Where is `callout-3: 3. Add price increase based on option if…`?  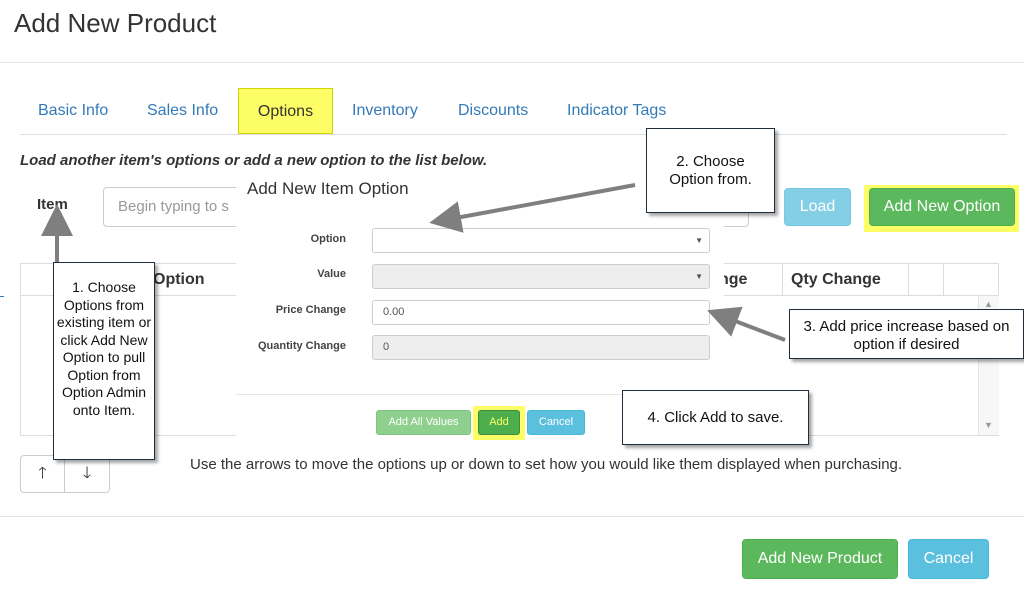 callout-3: 3. Add price increase based on option if… is located at coordinates (906, 334).